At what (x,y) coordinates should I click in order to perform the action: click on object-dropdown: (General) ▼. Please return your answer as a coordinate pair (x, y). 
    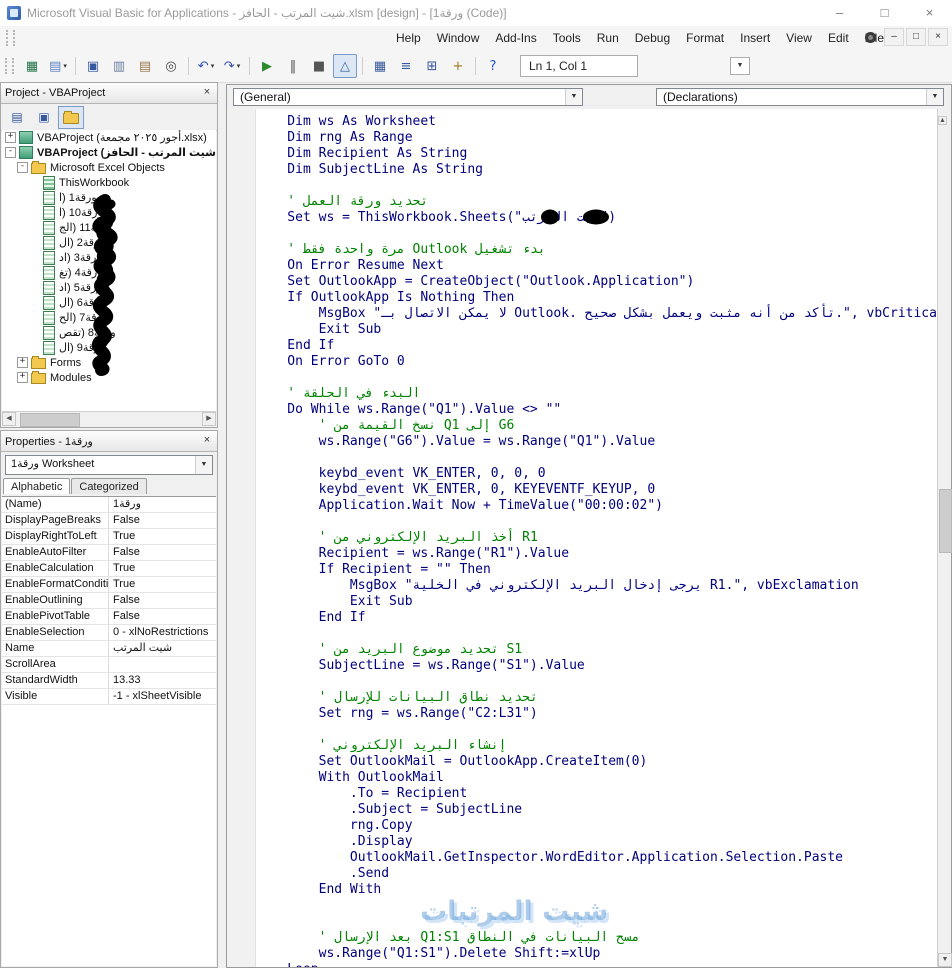
    Looking at the image, I should click on (408, 97).